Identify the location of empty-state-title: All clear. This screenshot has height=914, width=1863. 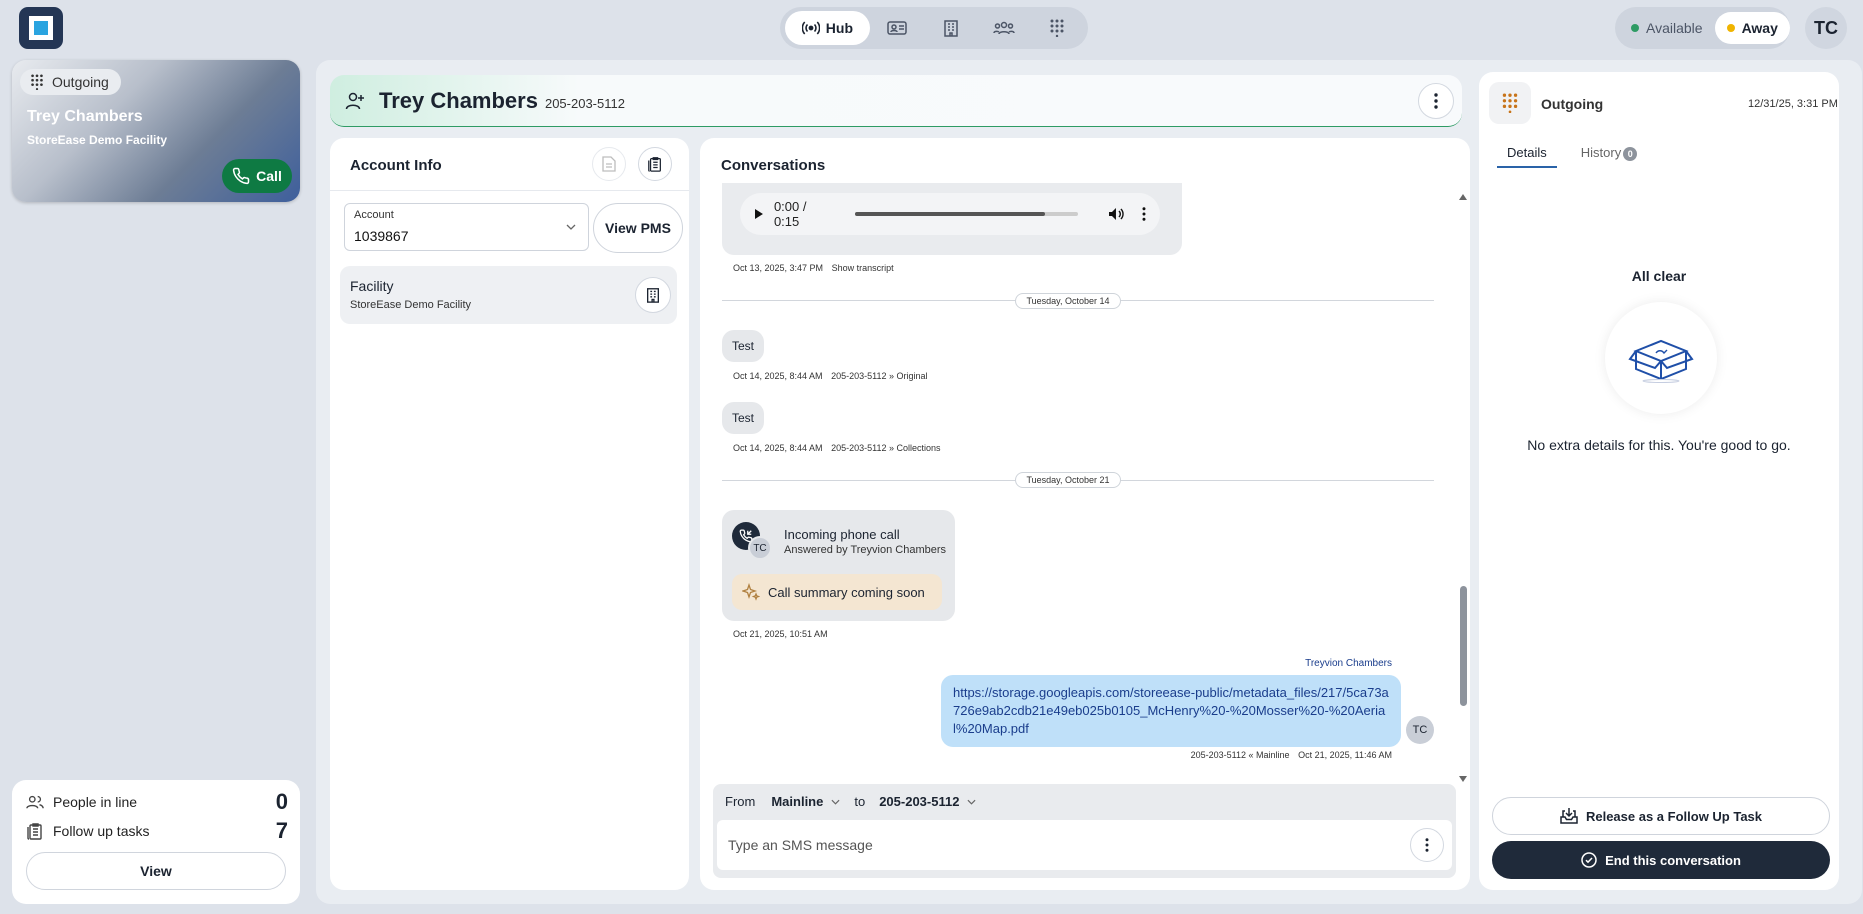
(1659, 276).